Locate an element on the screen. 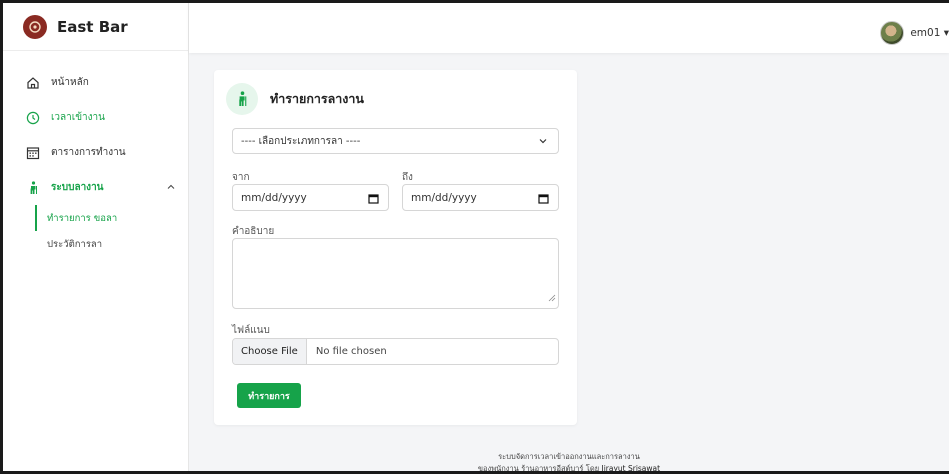 This screenshot has height=474, width=949. sidebar-item-label: เวลาเข้างาน is located at coordinates (78, 117).